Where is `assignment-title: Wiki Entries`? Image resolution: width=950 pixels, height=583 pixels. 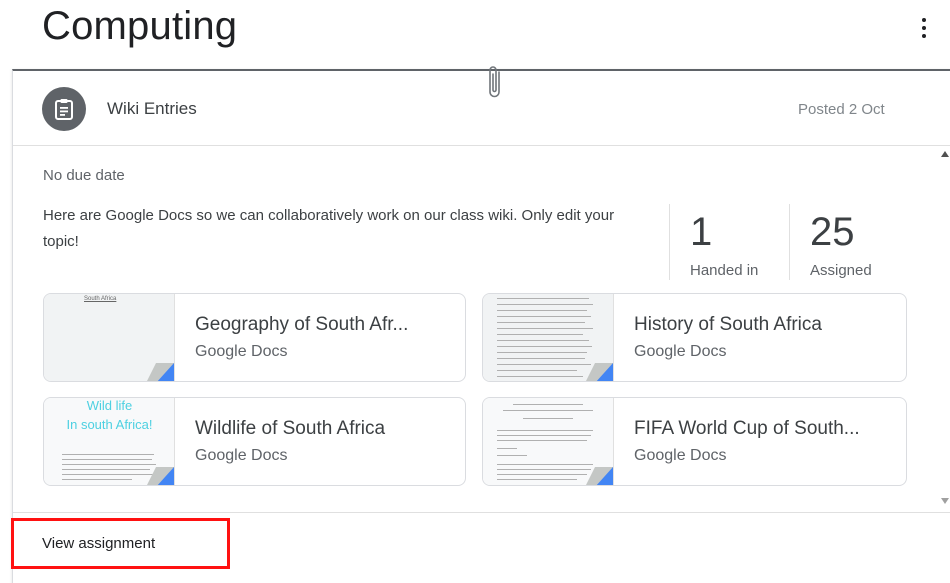 assignment-title: Wiki Entries is located at coordinates (152, 108).